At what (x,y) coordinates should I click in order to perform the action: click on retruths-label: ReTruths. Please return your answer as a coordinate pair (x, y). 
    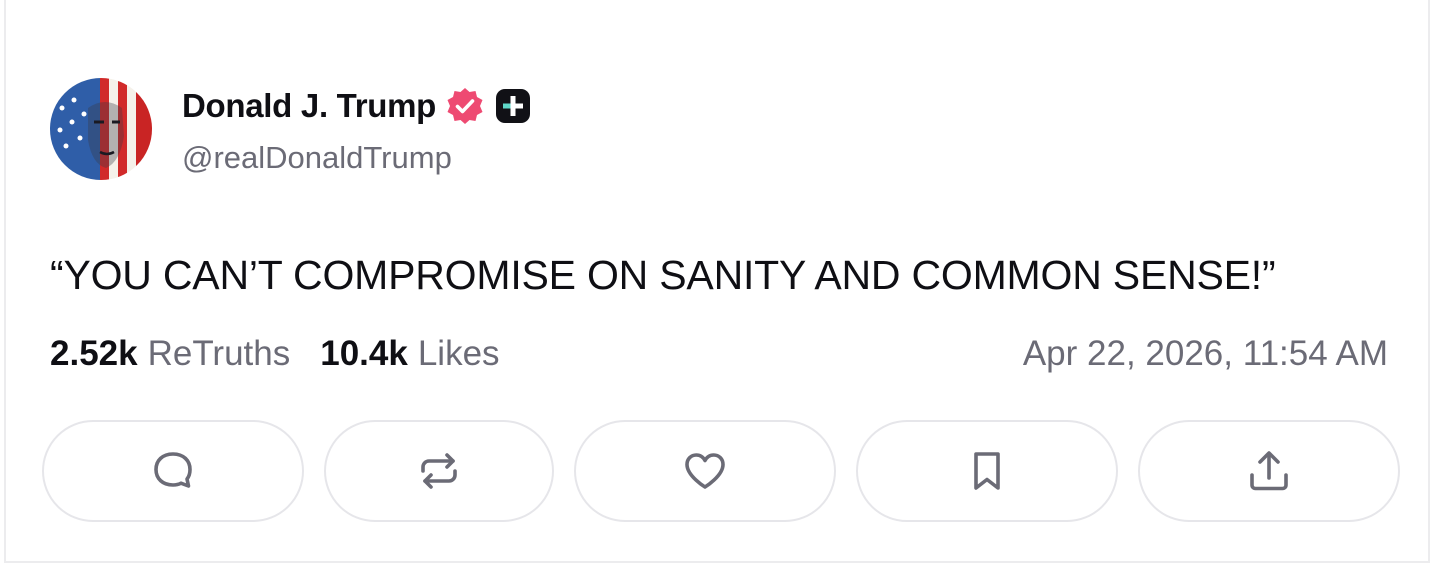
    Looking at the image, I should click on (219, 354).